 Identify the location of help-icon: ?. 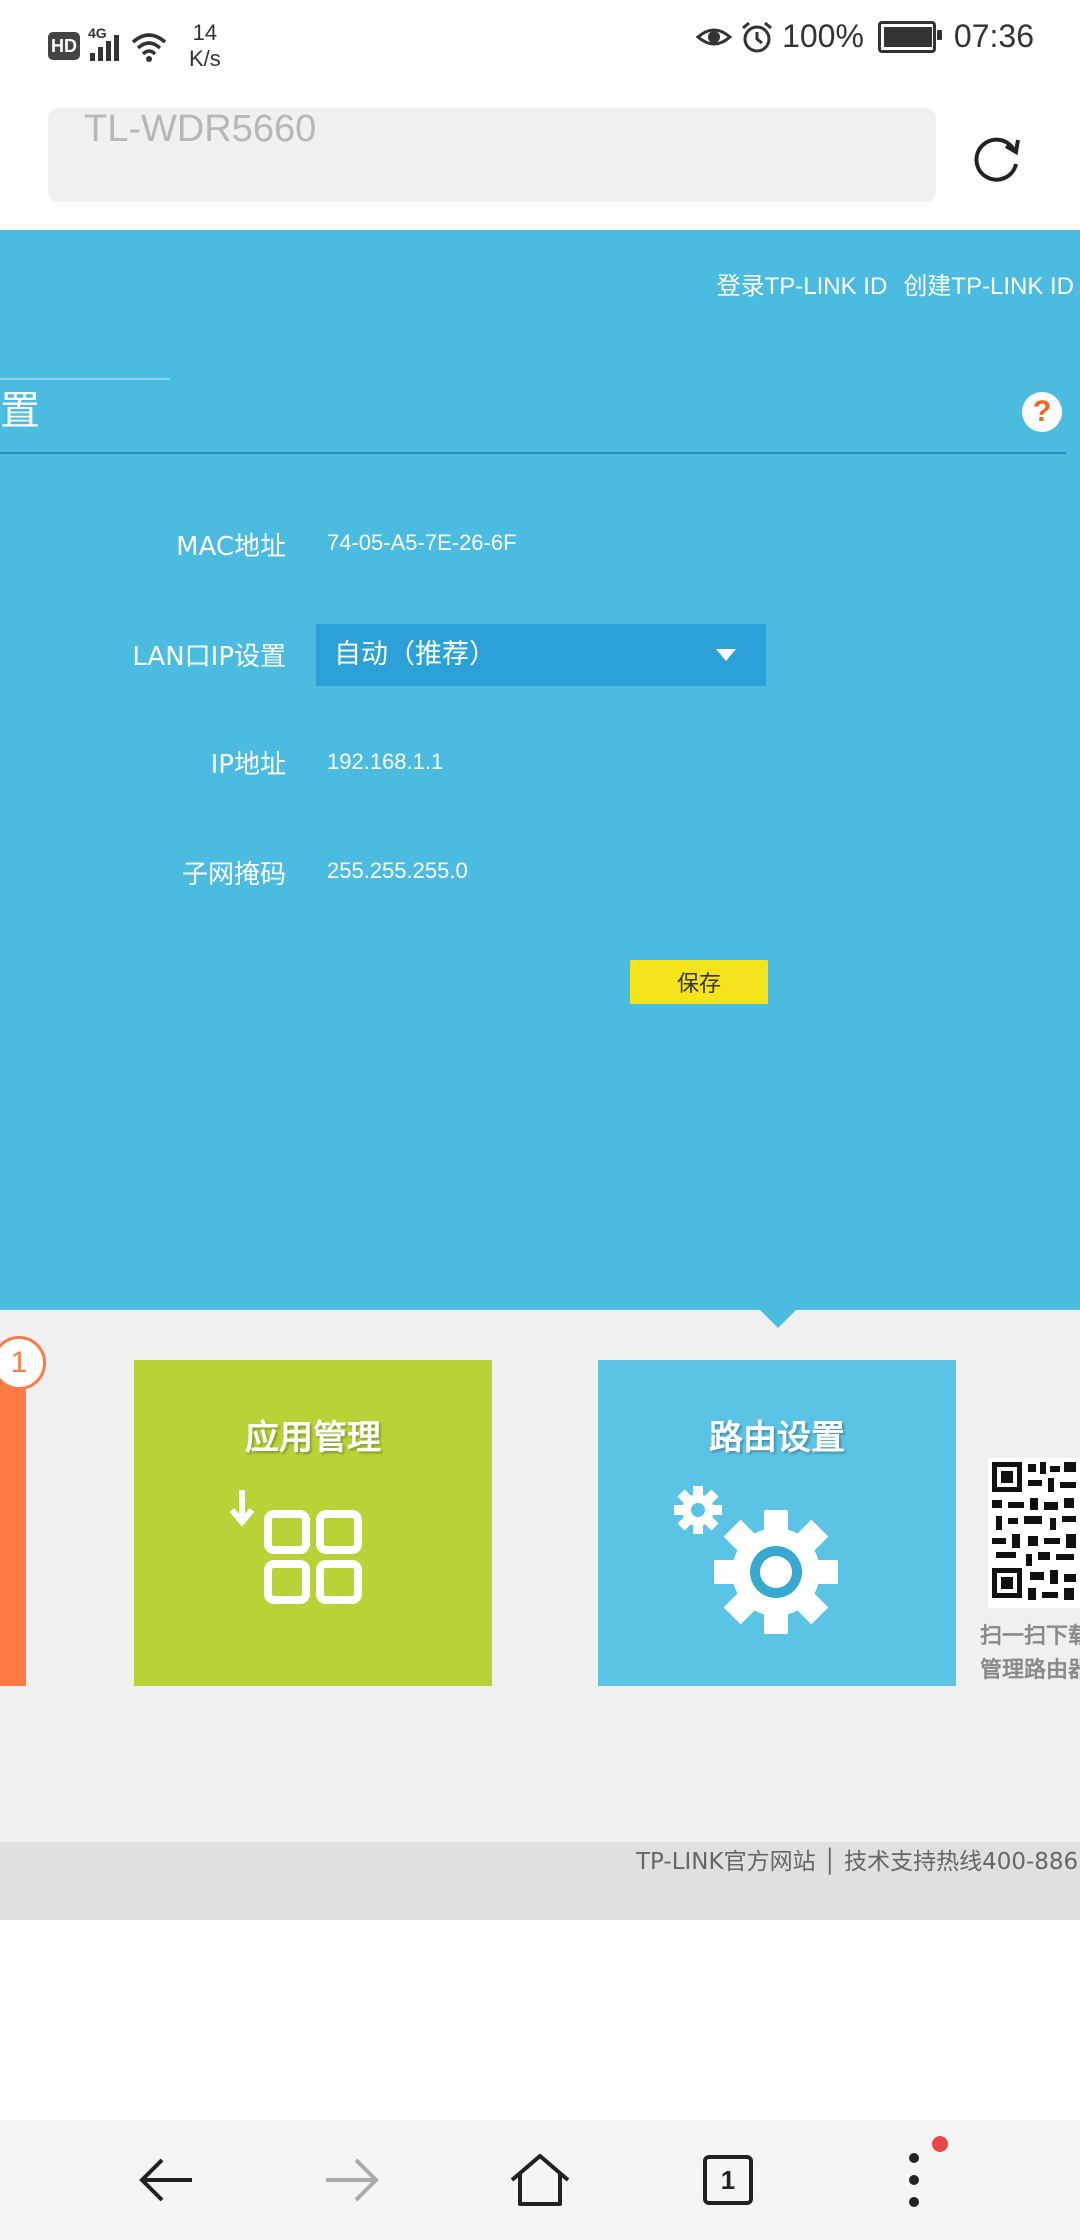
(1042, 412).